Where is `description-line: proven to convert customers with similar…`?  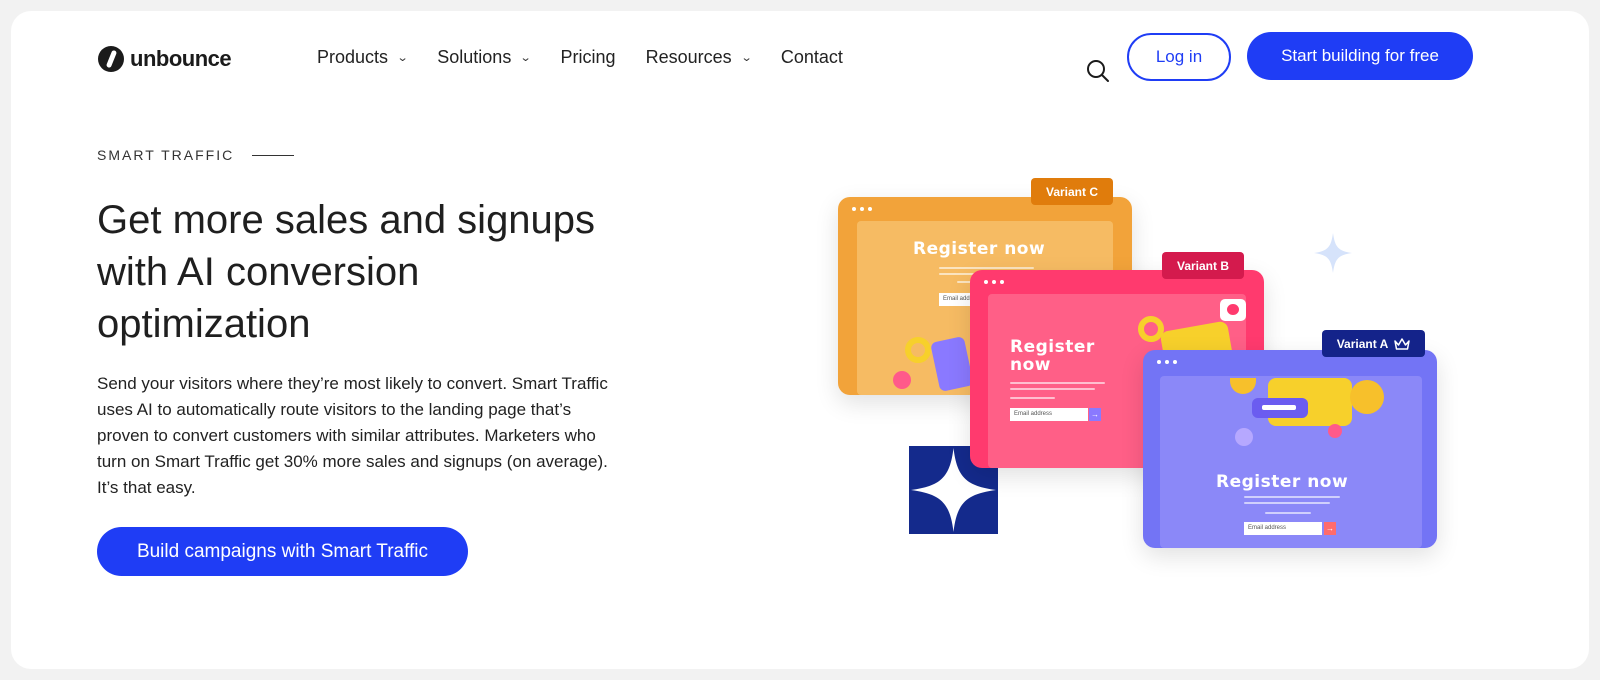 description-line: proven to convert customers with similar… is located at coordinates (346, 435).